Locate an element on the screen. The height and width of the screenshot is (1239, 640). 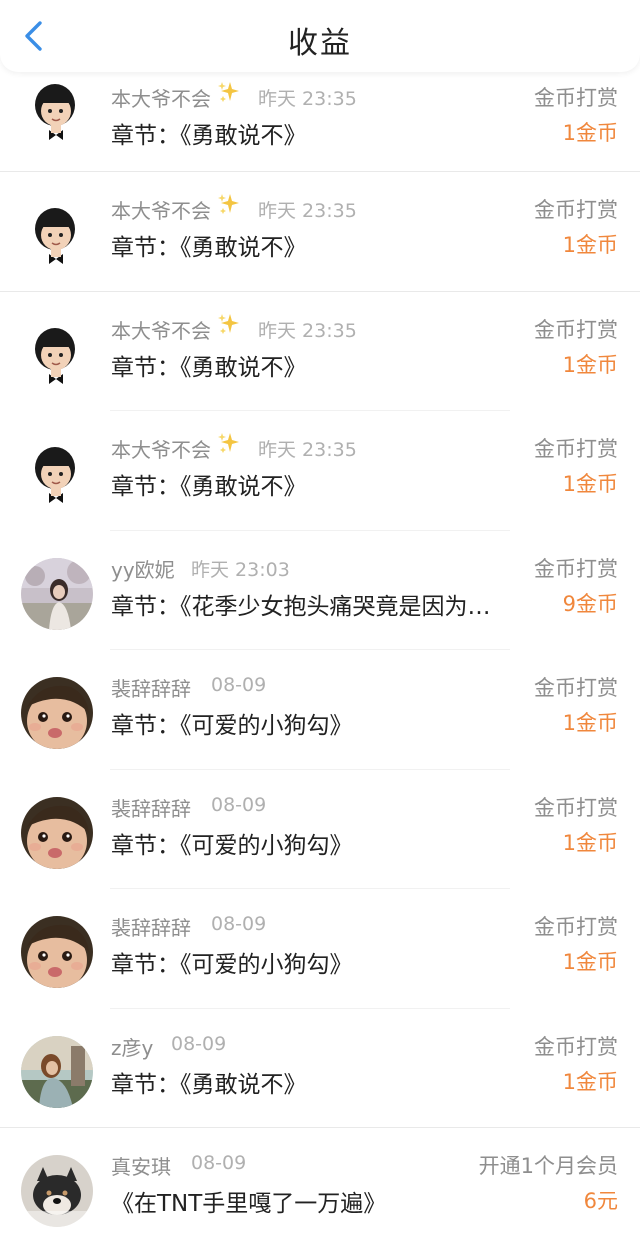
record-row: 真安琪 08-09 《在TNT手里嘎了一万遍》 开通1个月会员 6元 is located at coordinates (320, 1183).